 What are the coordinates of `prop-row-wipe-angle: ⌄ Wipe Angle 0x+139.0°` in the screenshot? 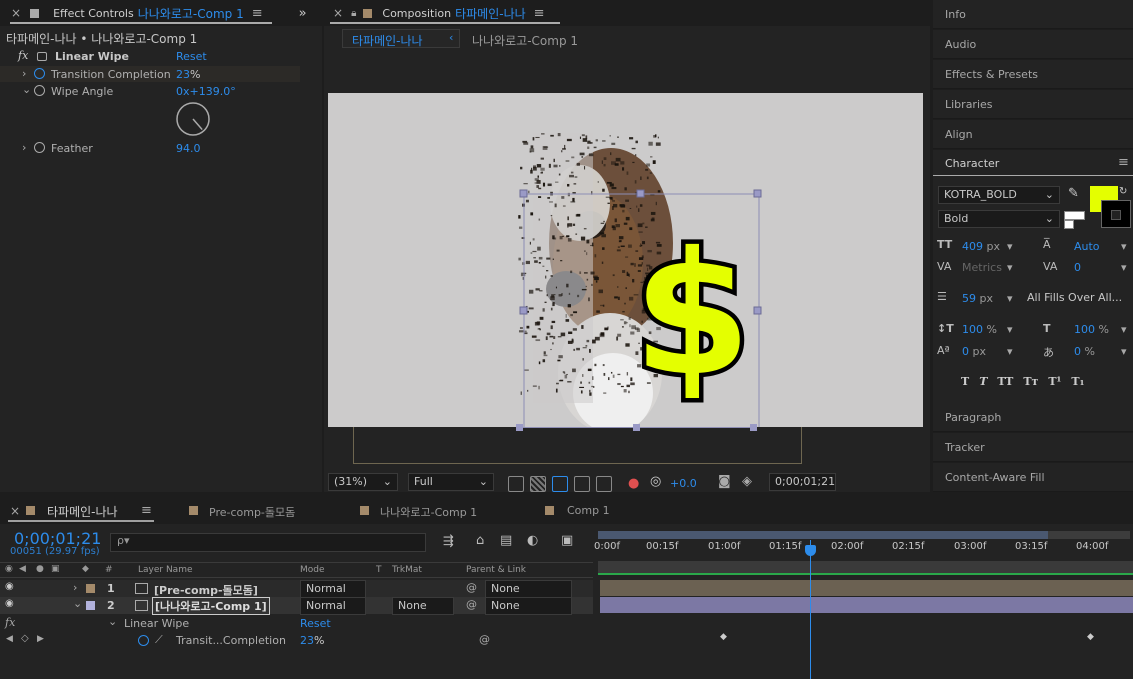 It's located at (150, 91).